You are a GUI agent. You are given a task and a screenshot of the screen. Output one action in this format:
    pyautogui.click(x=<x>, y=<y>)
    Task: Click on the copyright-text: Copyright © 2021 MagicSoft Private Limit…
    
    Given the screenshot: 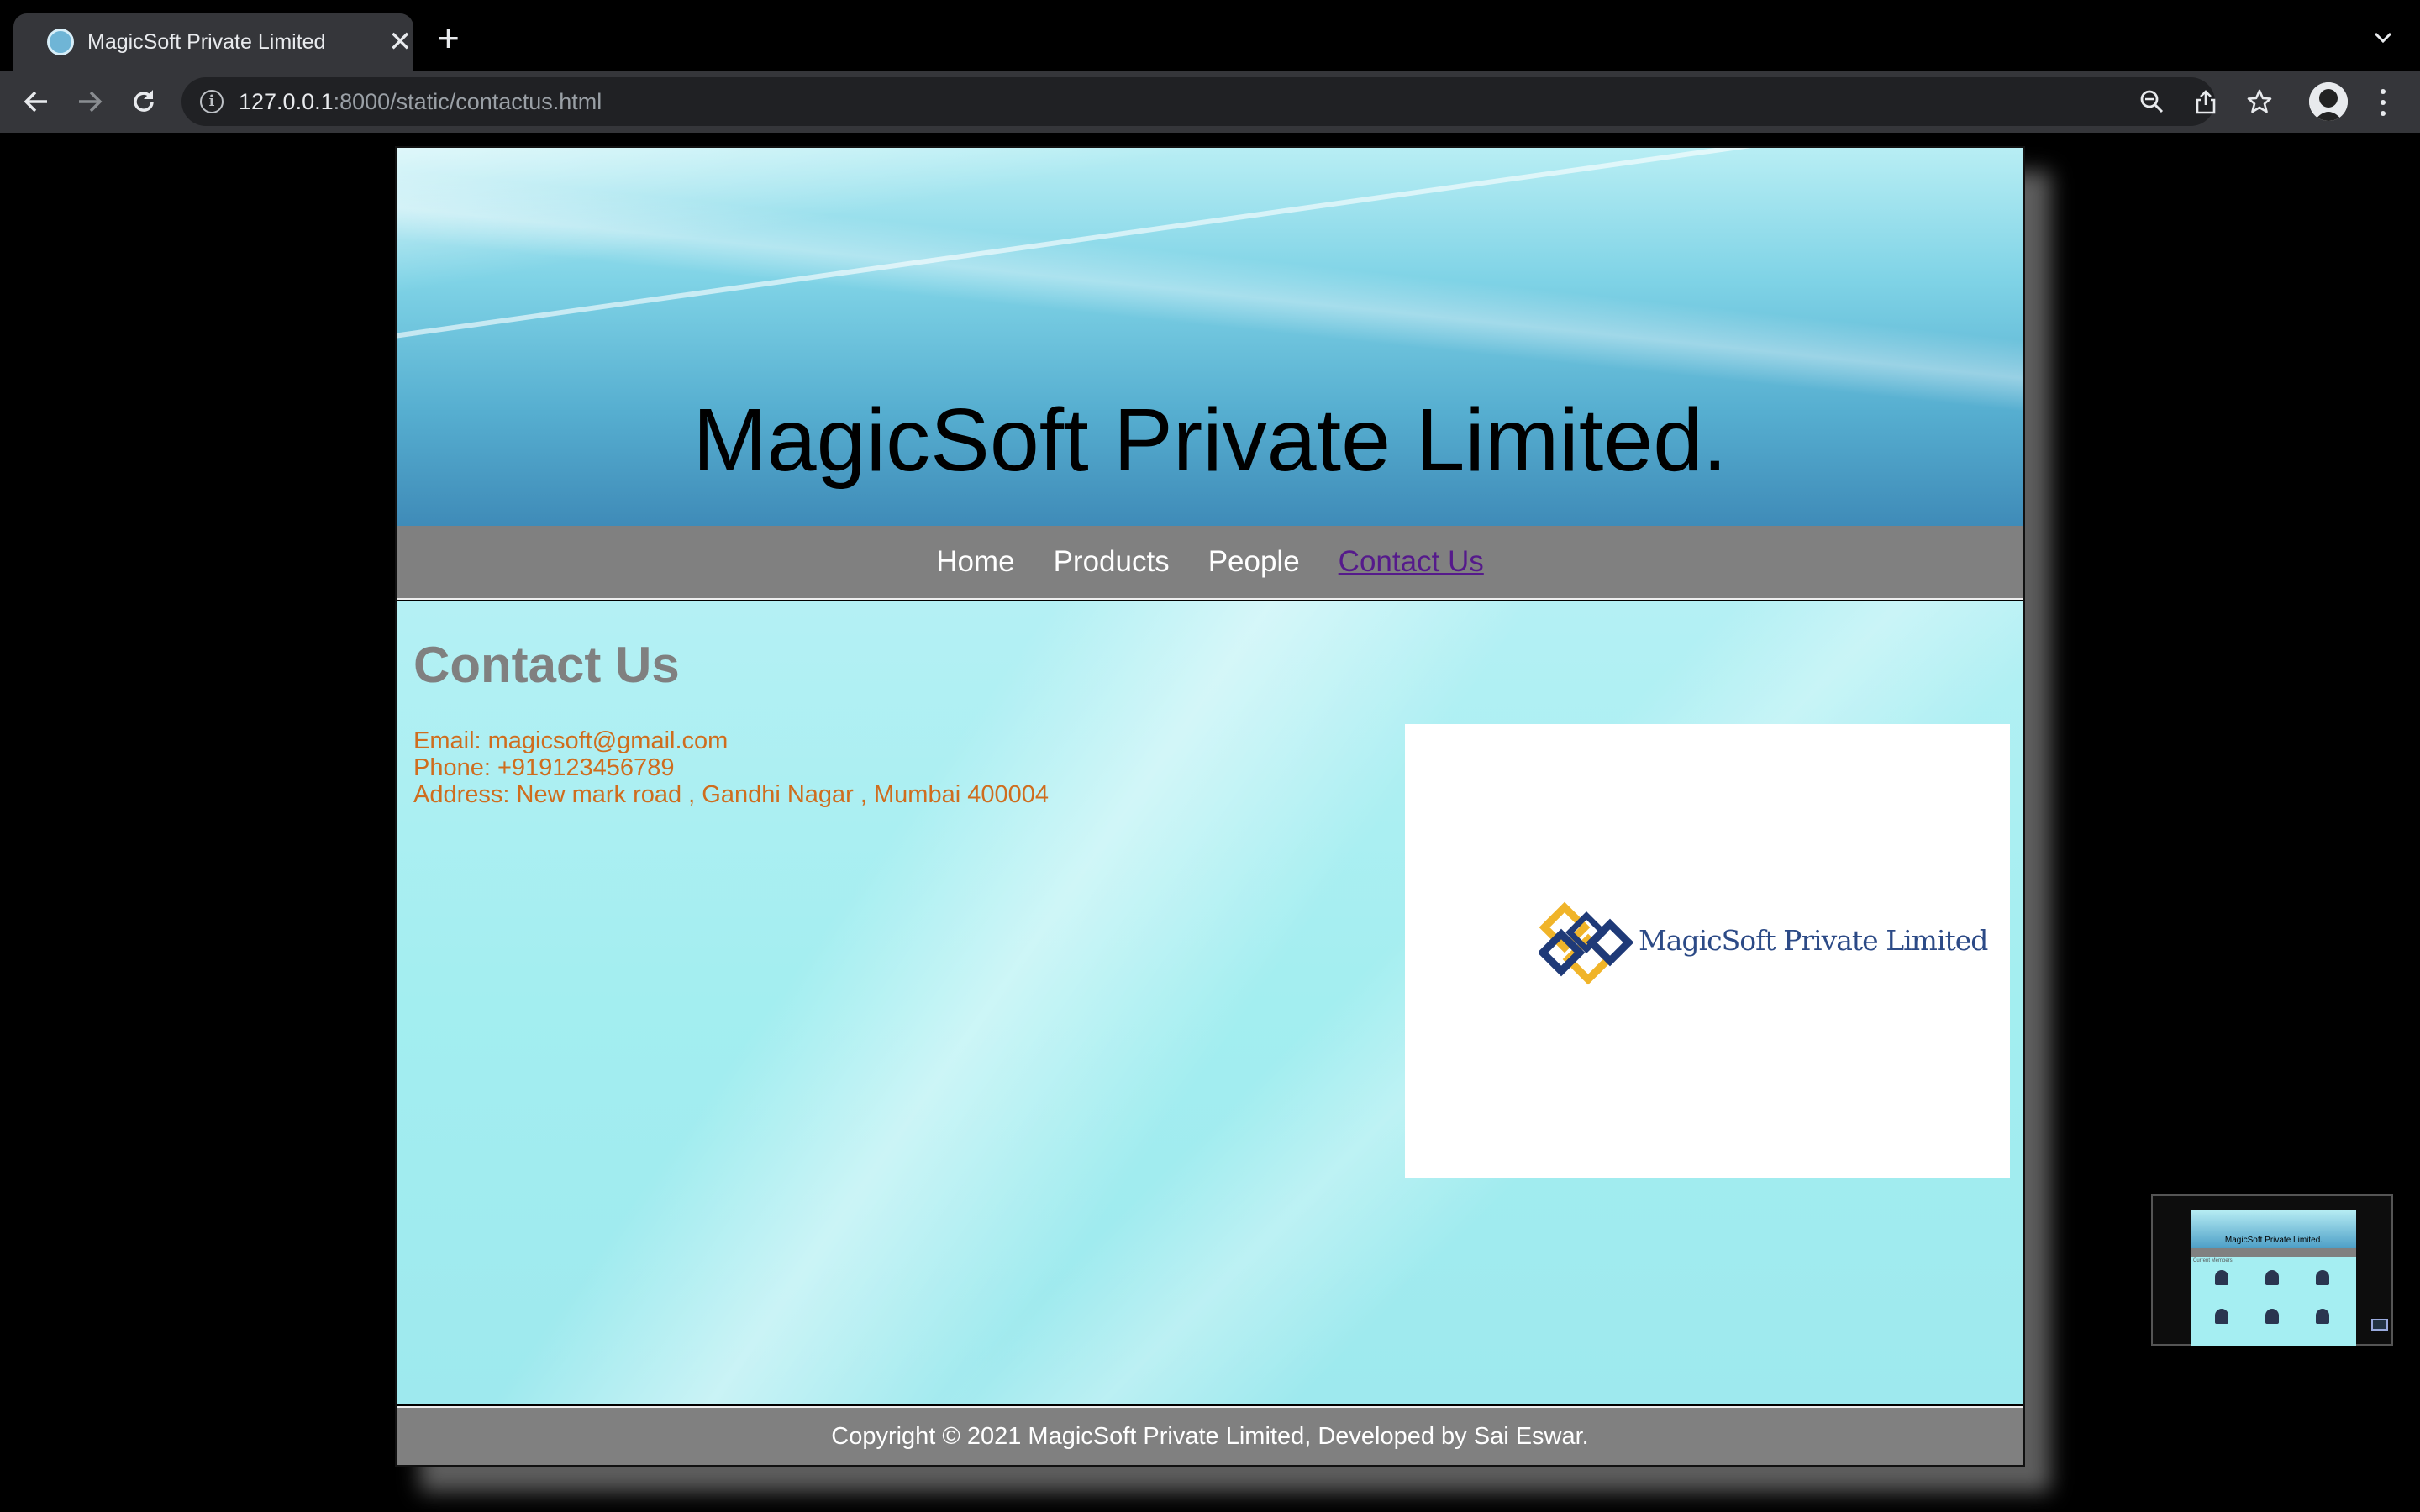 What is the action you would take?
    pyautogui.click(x=1210, y=1436)
    